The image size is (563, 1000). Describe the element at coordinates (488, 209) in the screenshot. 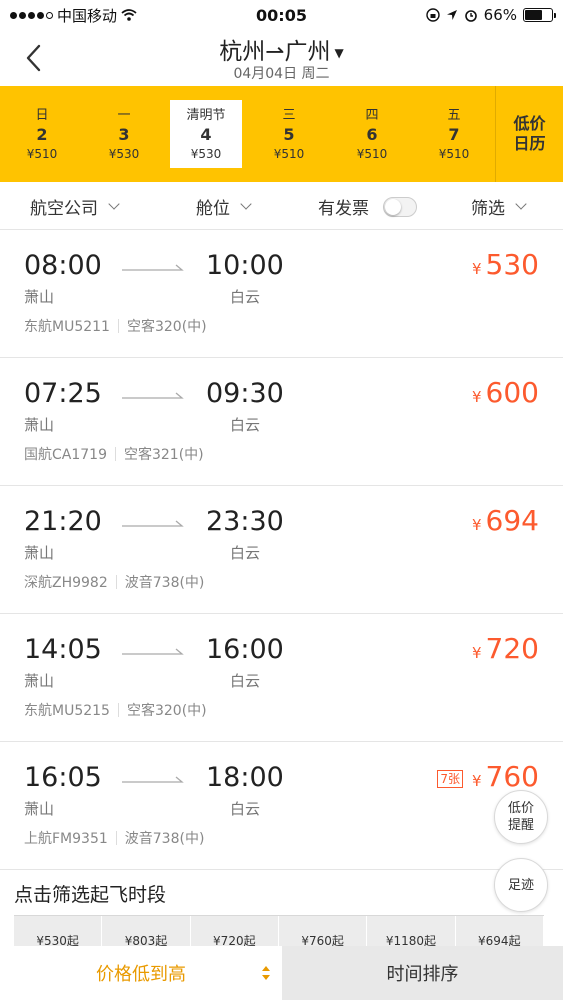

I see `more-filter-label: 筛选` at that location.